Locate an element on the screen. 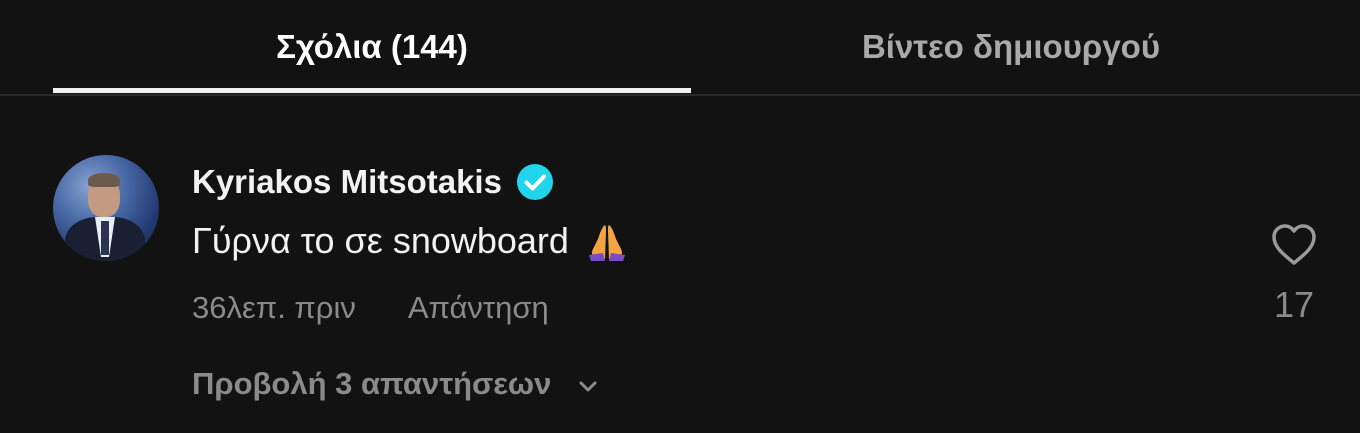 The height and width of the screenshot is (433, 1360). heart-icon is located at coordinates (1294, 245).